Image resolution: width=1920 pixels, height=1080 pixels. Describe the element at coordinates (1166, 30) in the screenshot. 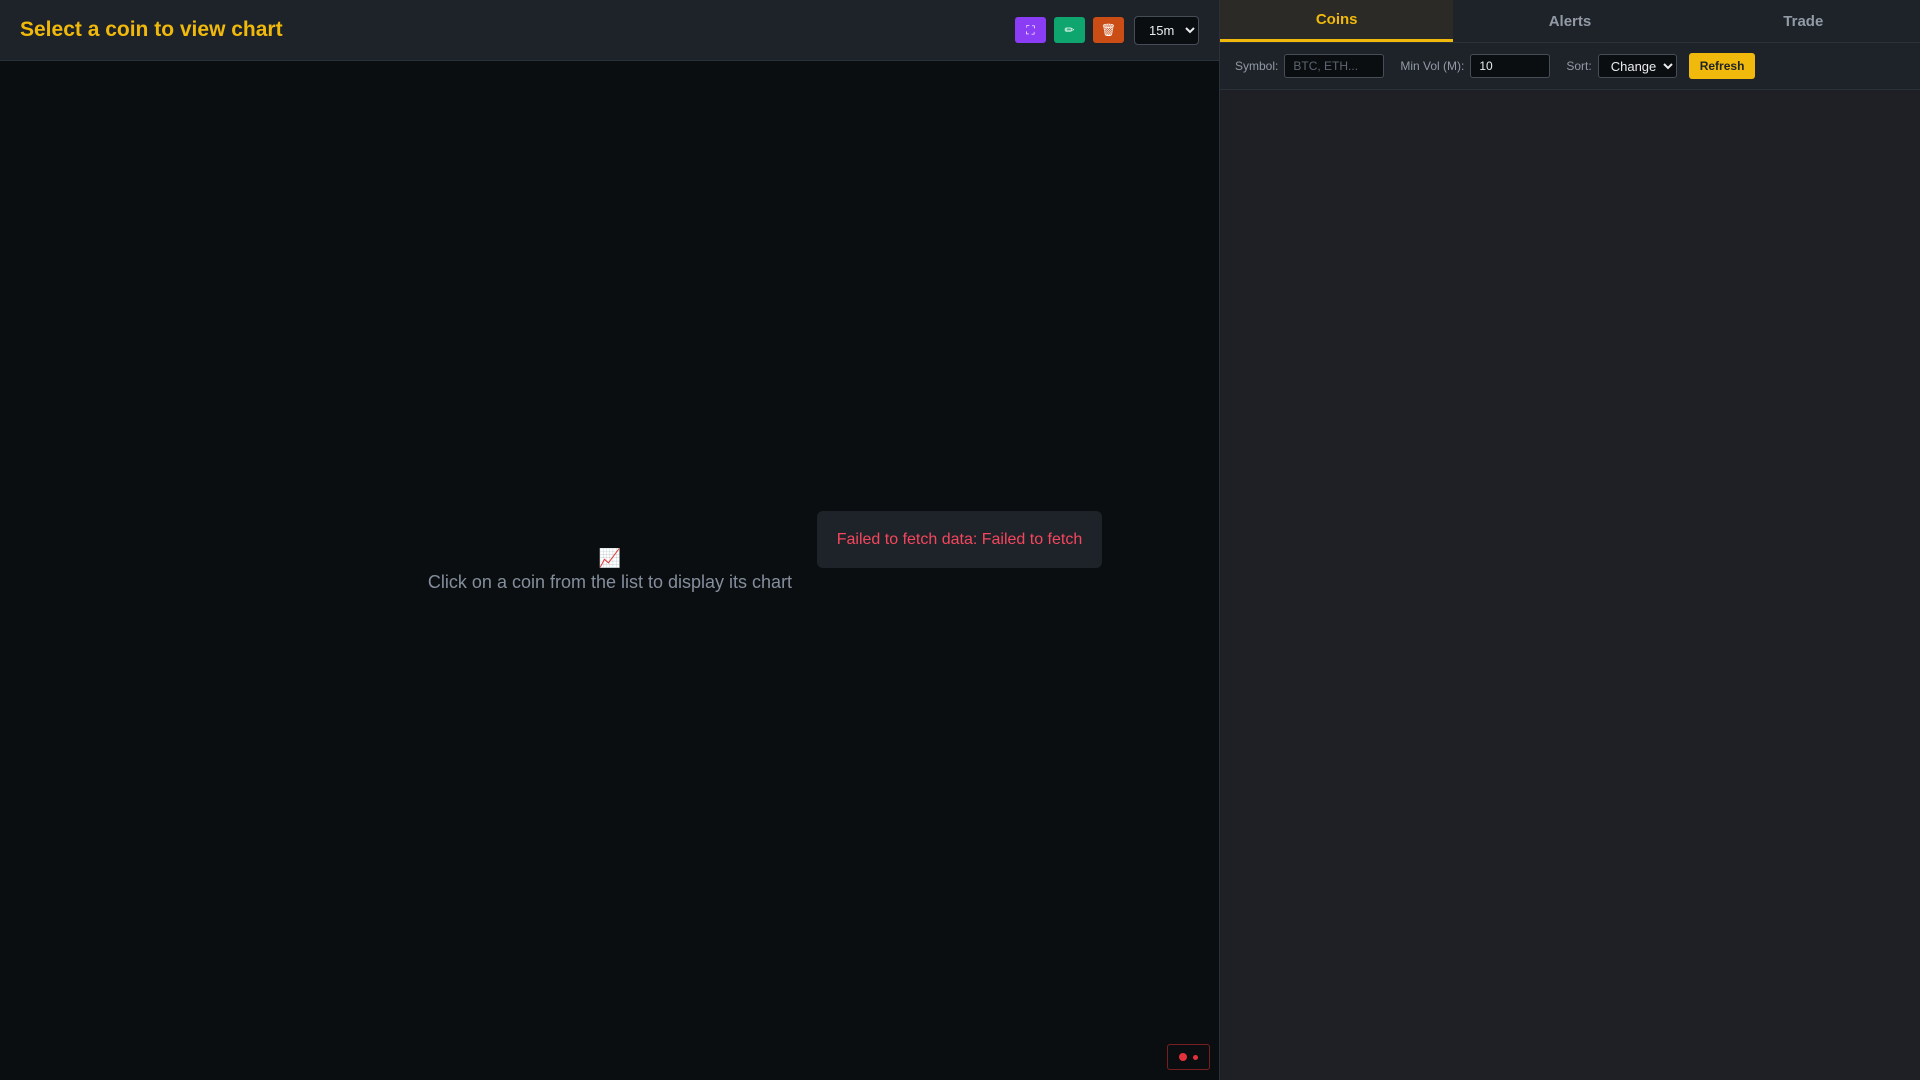

I see `timeframe-select: 15m` at that location.